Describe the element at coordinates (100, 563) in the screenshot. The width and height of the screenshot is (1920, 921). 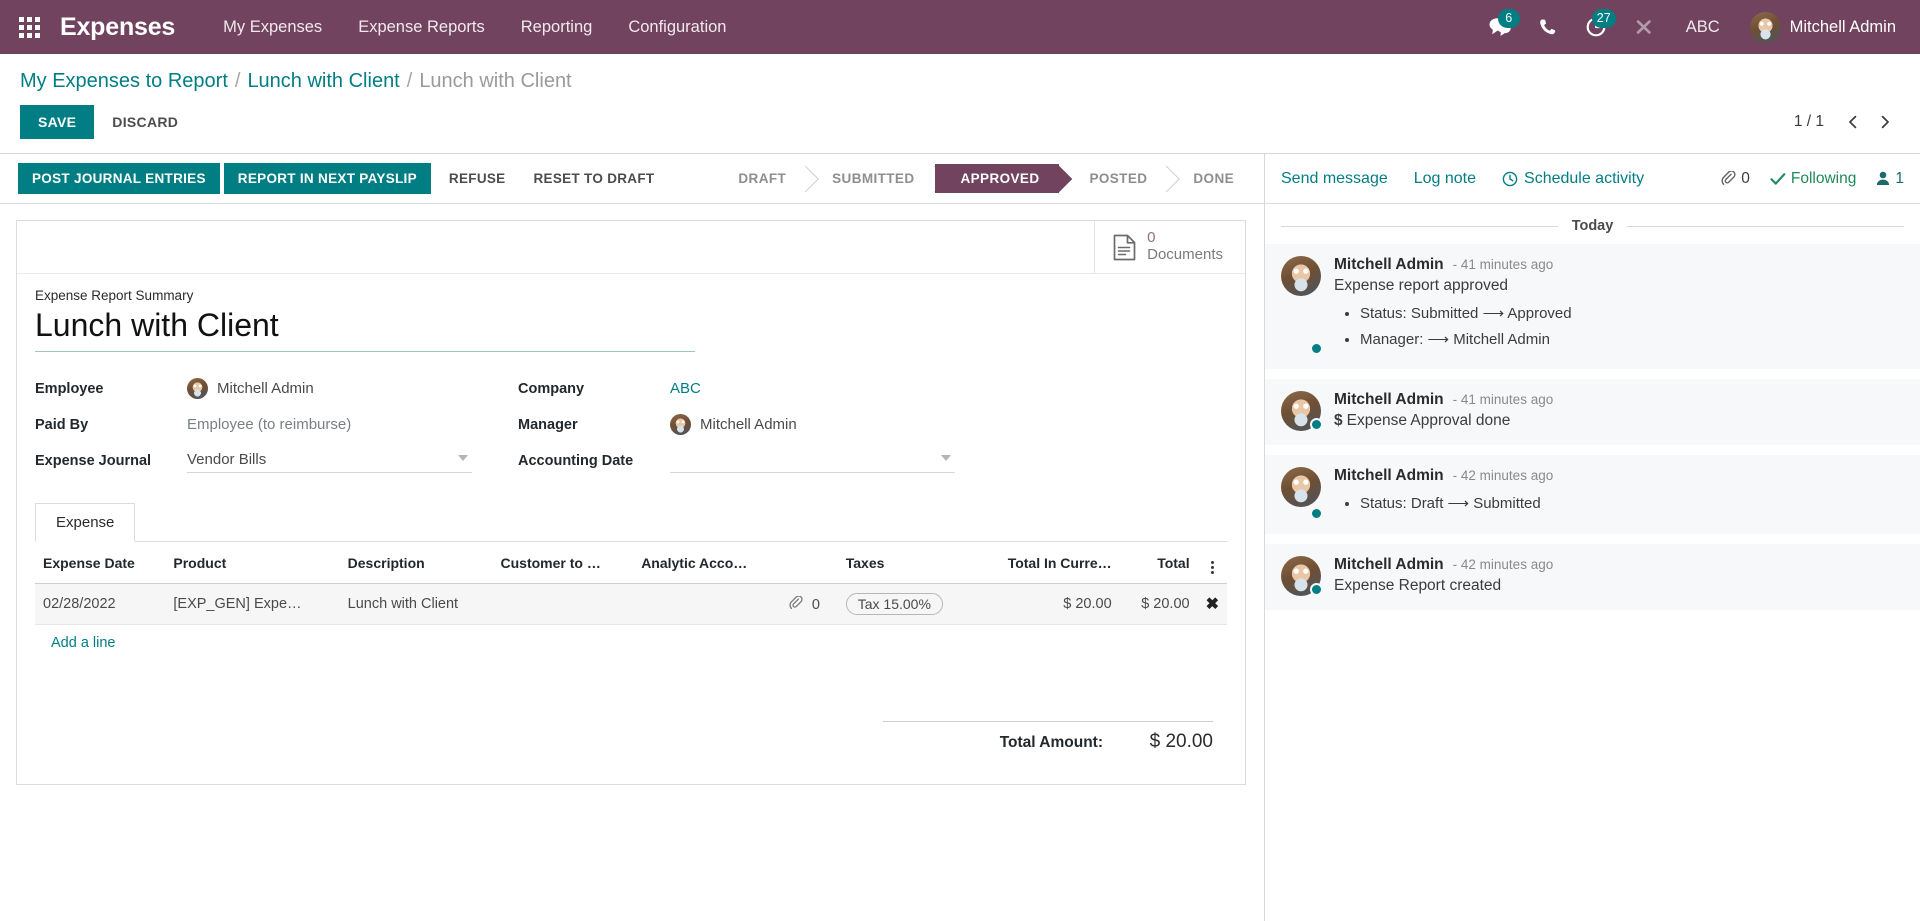
I see `col-expense-date: Expense Date` at that location.